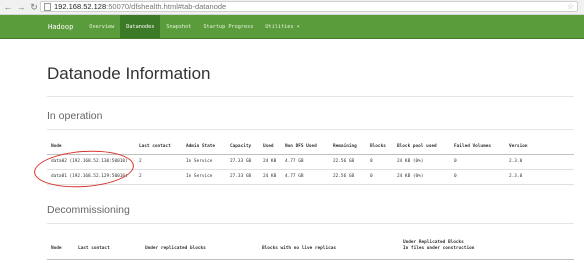 Image resolution: width=584 pixels, height=263 pixels. I want to click on column-header: Blocks, so click(378, 146).